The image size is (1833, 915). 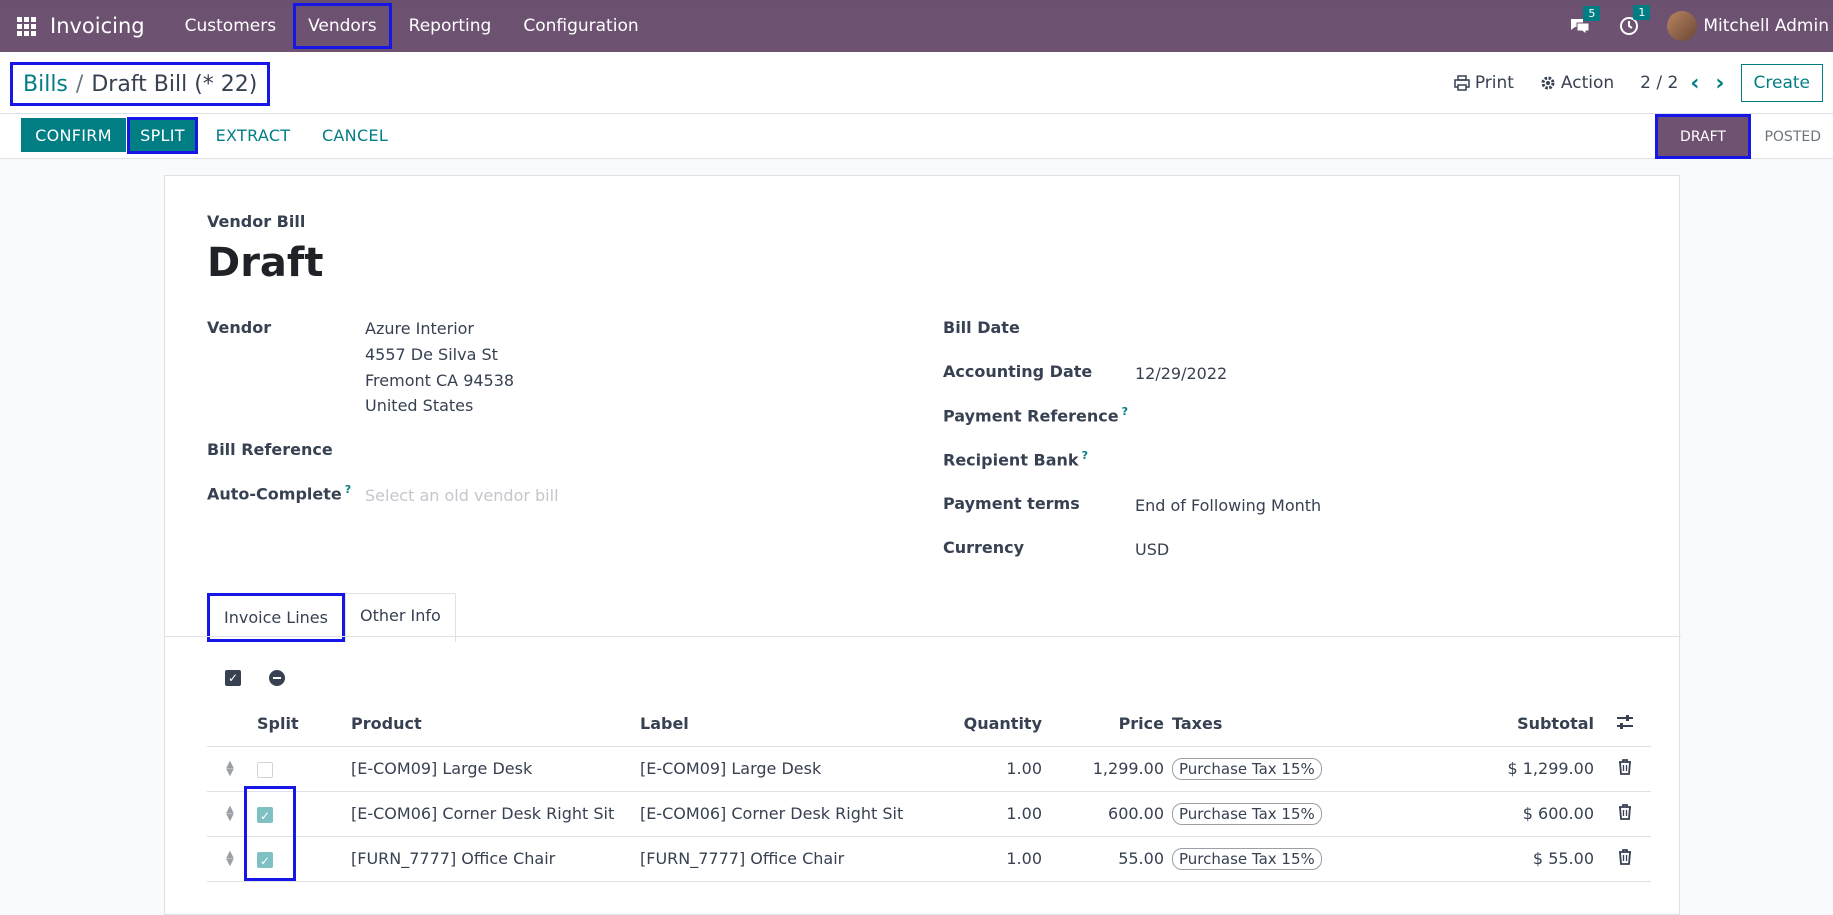 I want to click on apps-menu-icon, so click(x=26, y=26).